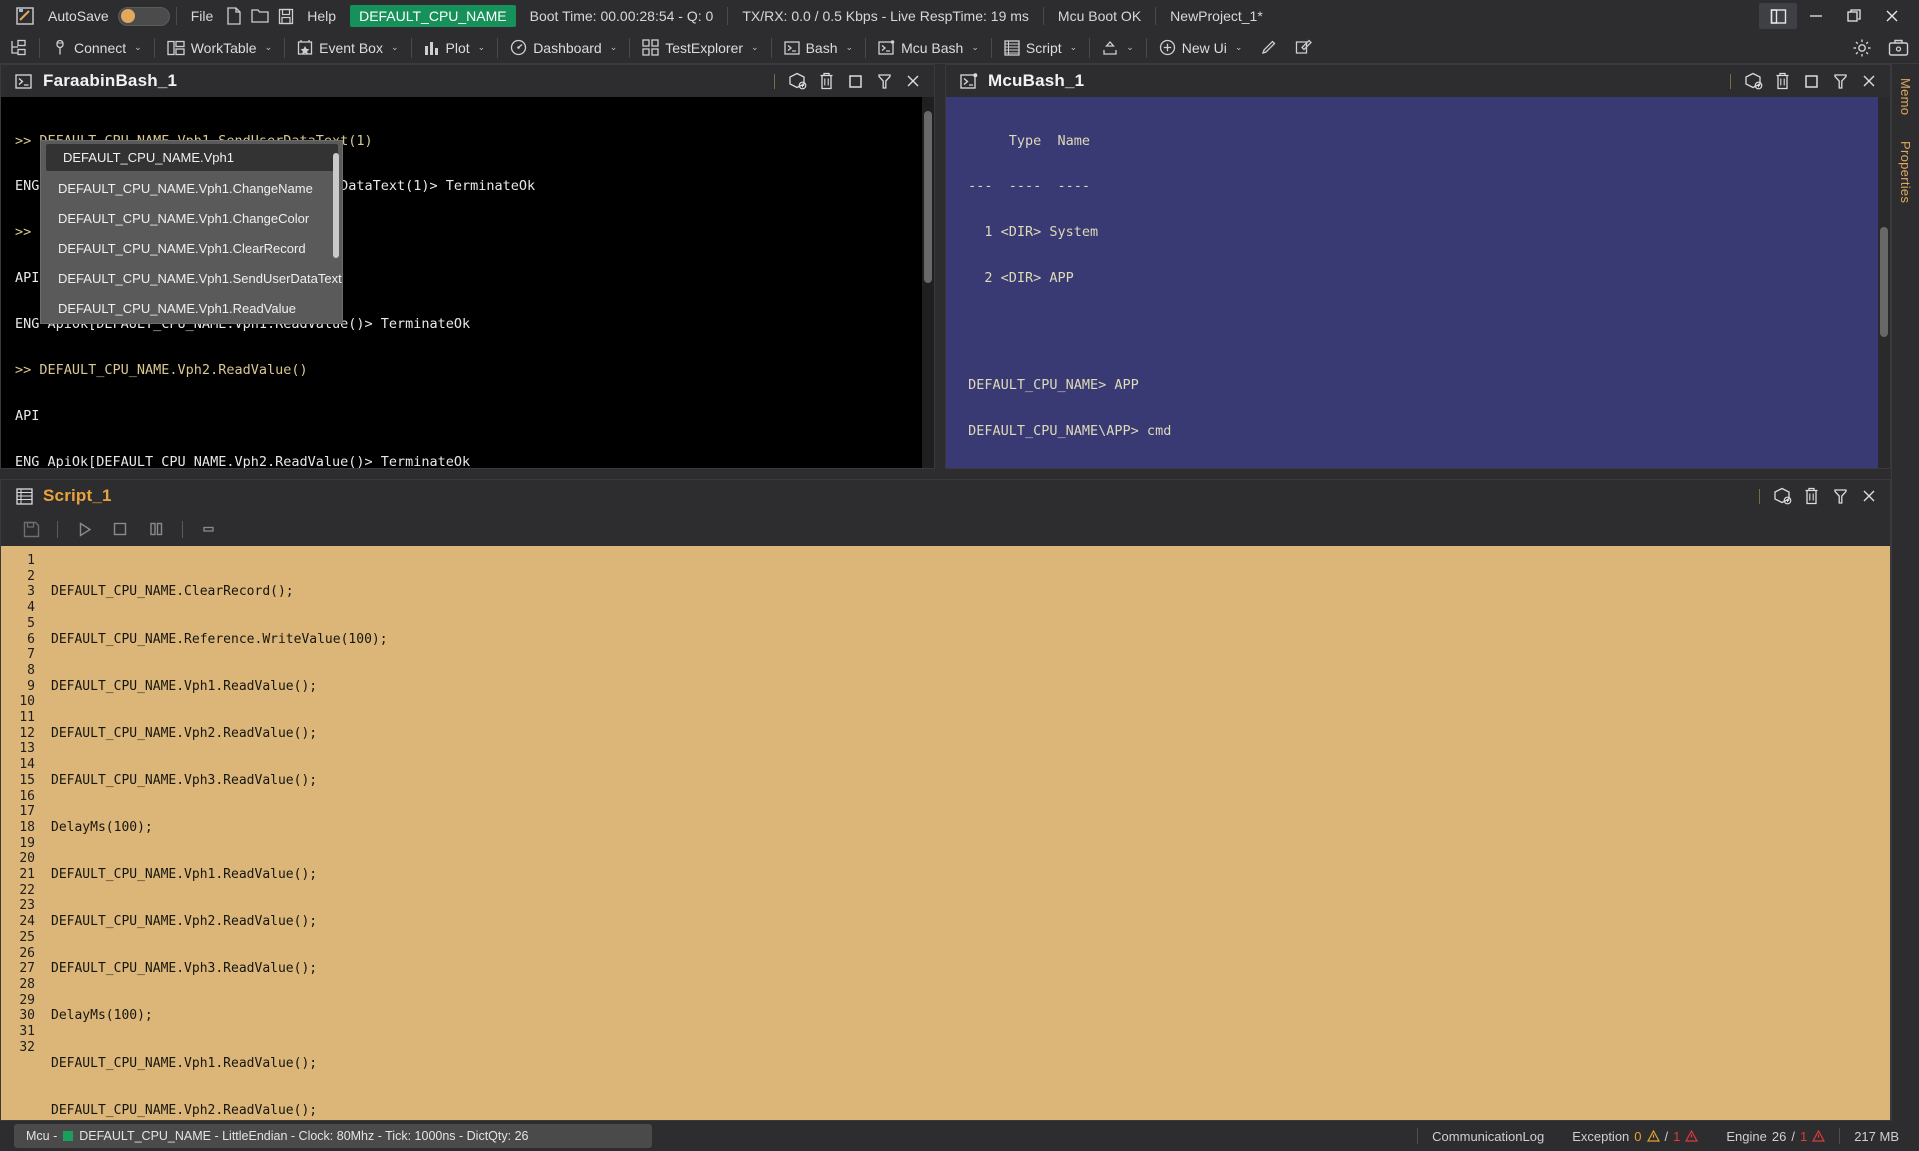 The width and height of the screenshot is (1919, 1151). I want to click on toolbar-label-bash: Bash, so click(821, 47).